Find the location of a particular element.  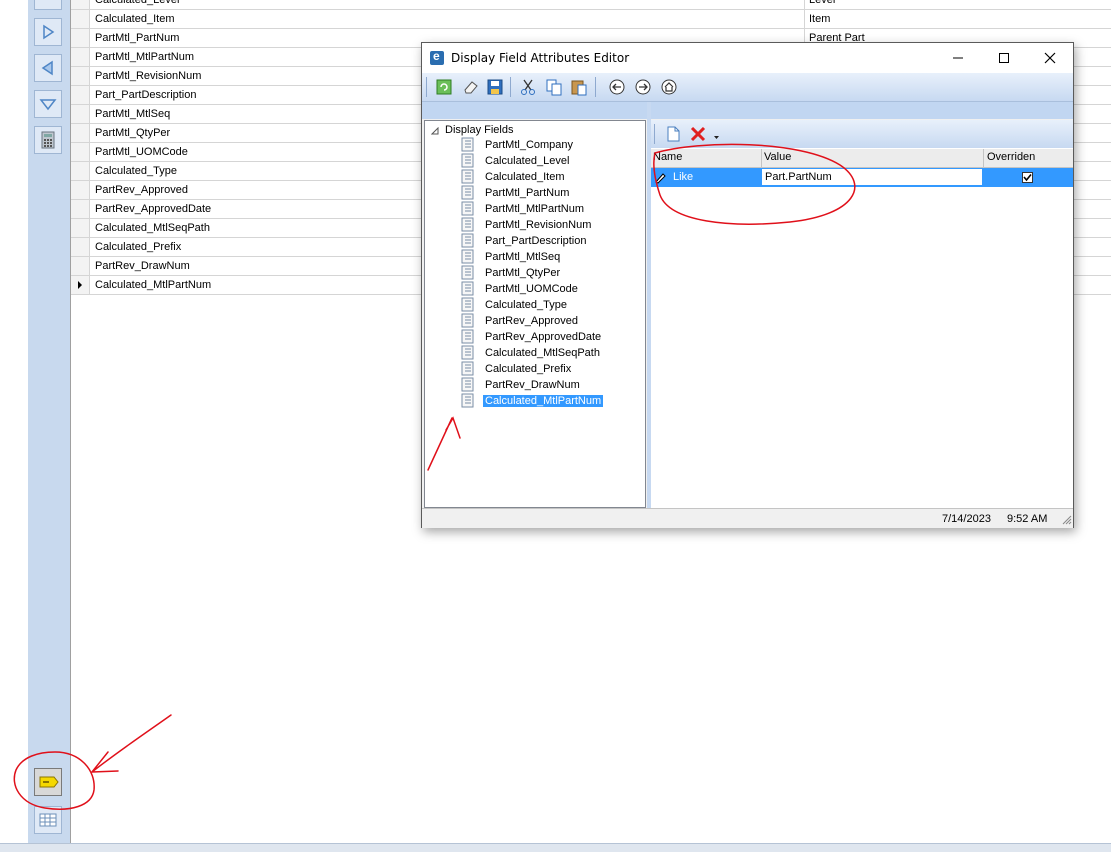

grid-cell-field: PartRev_Approved is located at coordinates (141, 190).